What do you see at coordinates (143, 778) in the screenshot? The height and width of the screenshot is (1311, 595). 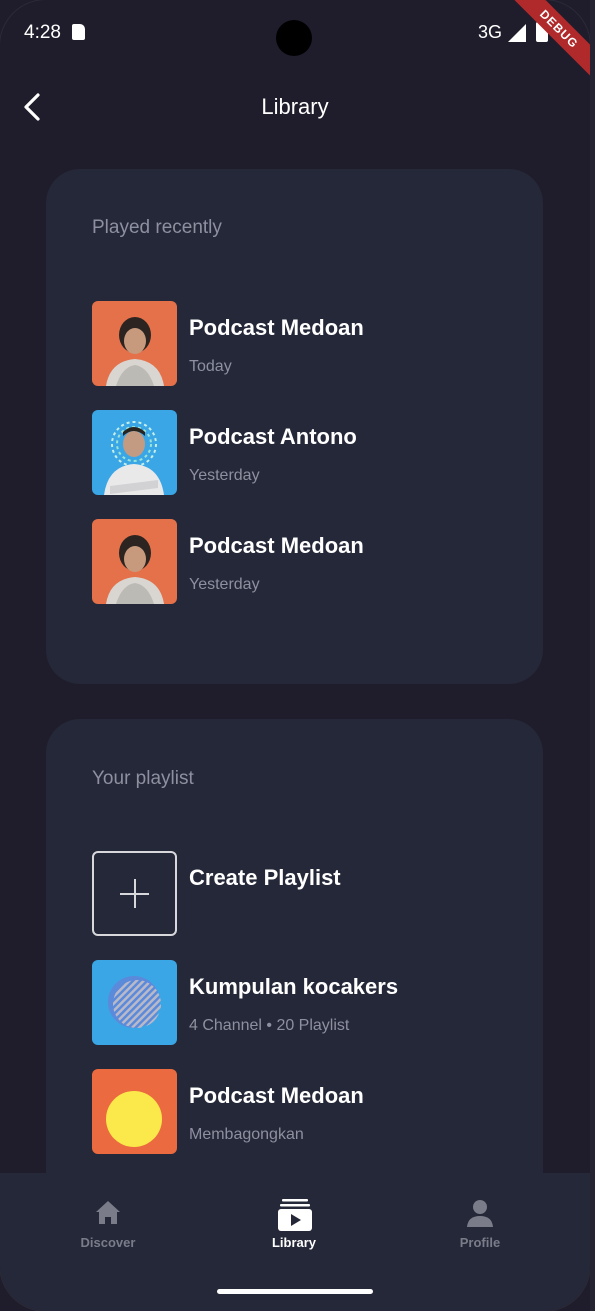 I see `section-title: Your playlist` at bounding box center [143, 778].